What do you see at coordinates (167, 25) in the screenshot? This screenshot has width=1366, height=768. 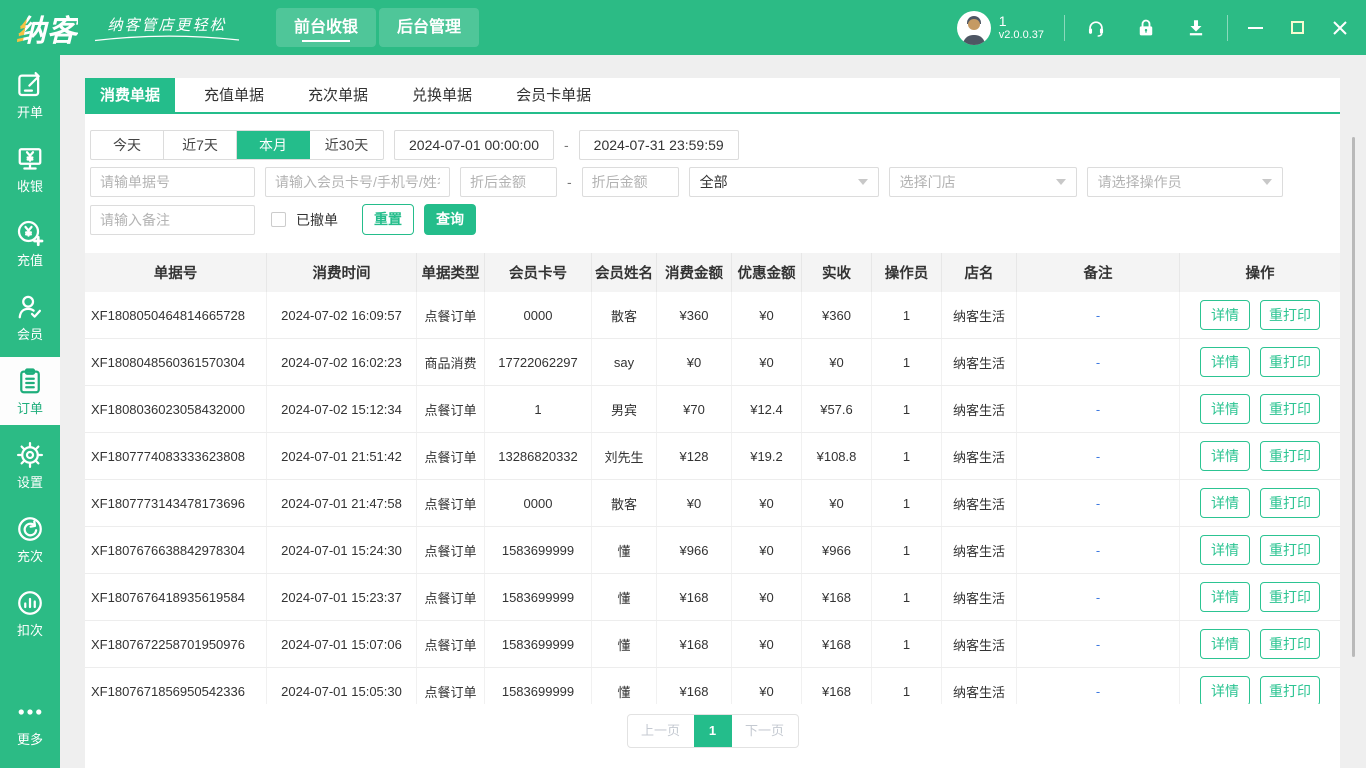 I see `slogan-text: 纳客管店更轻松` at bounding box center [167, 25].